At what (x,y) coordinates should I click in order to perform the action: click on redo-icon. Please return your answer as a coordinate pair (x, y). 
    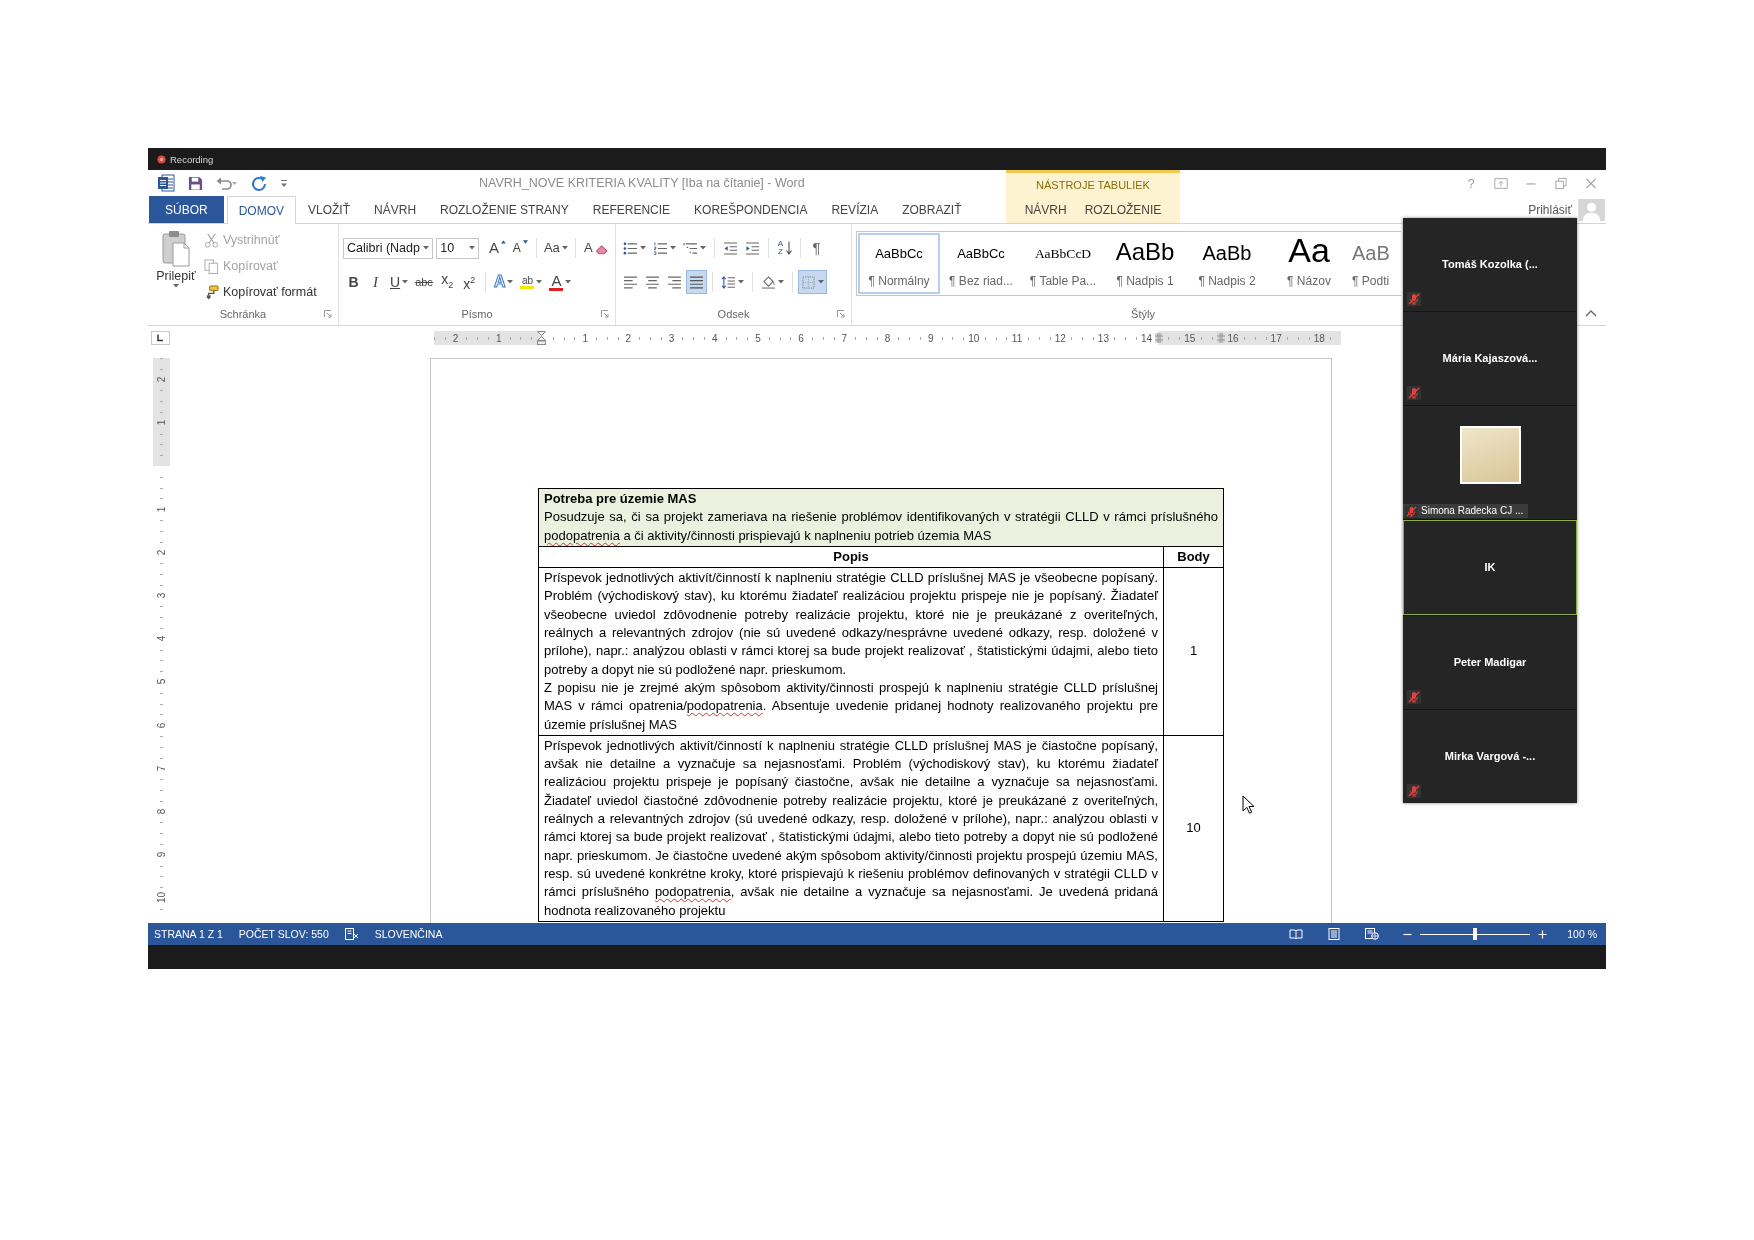
    Looking at the image, I should click on (259, 183).